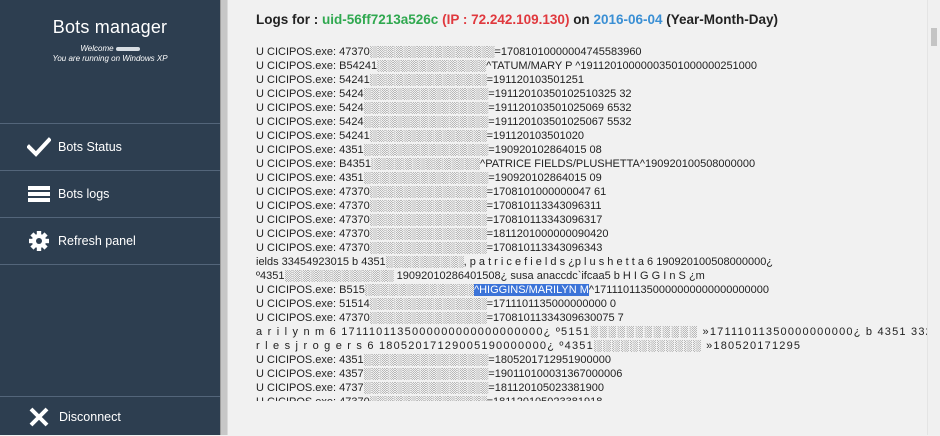 The height and width of the screenshot is (436, 940). What do you see at coordinates (933, 217) in the screenshot?
I see `scrollbar` at bounding box center [933, 217].